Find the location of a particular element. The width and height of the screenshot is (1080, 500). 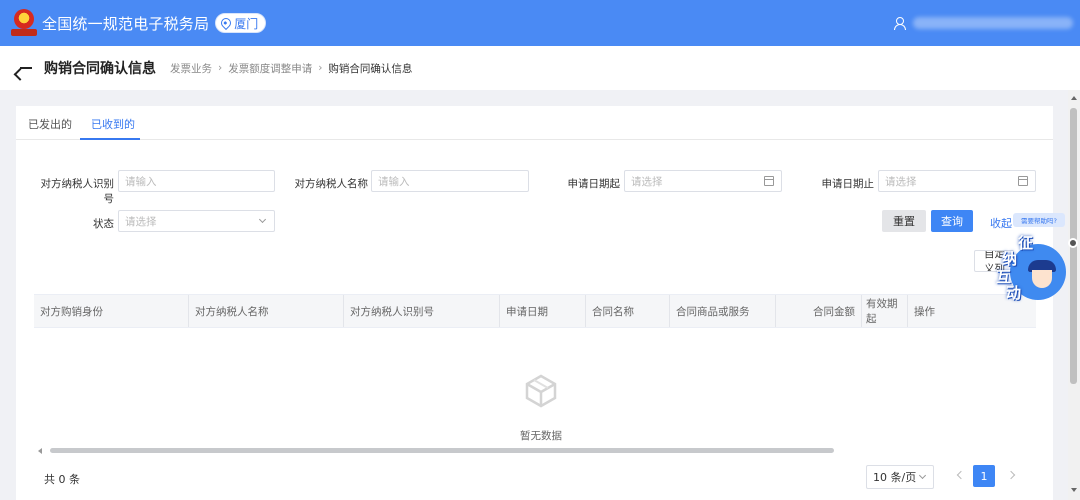

column-header: 有效期起 is located at coordinates (885, 311).